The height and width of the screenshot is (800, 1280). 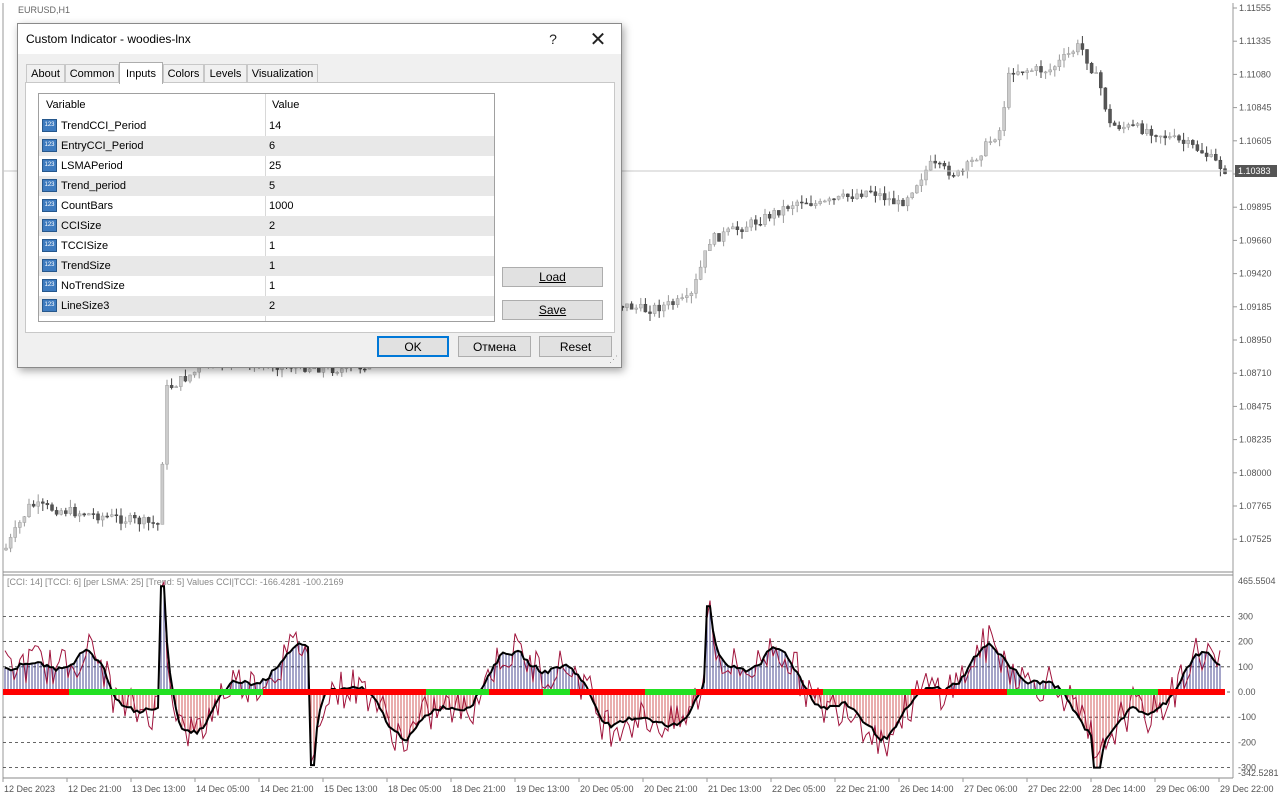 I want to click on variable-name: TrendSize, so click(x=86, y=266).